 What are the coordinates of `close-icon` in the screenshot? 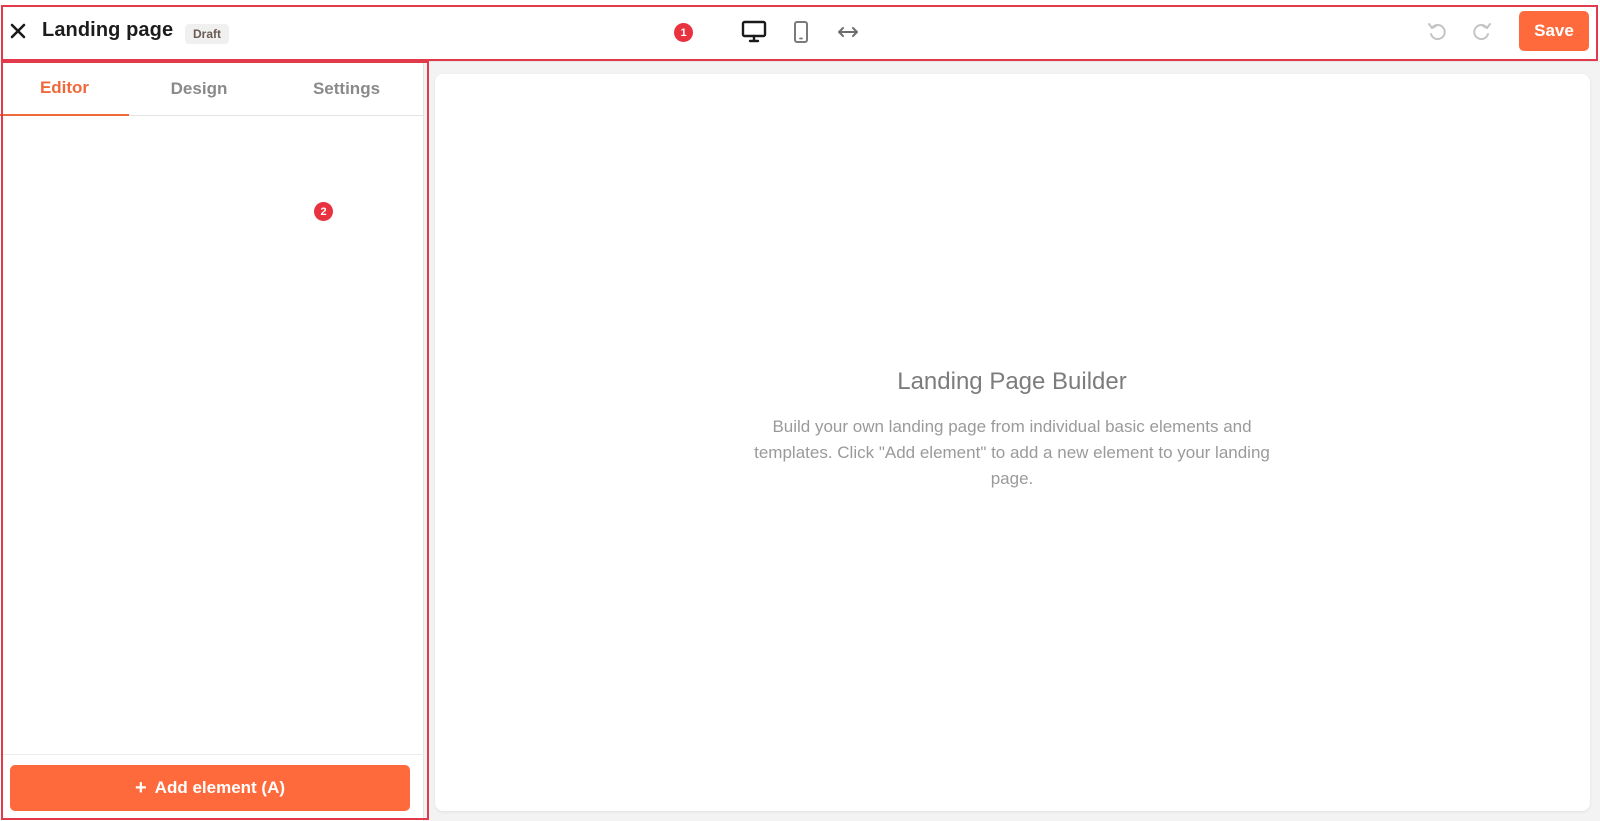 It's located at (18, 31).